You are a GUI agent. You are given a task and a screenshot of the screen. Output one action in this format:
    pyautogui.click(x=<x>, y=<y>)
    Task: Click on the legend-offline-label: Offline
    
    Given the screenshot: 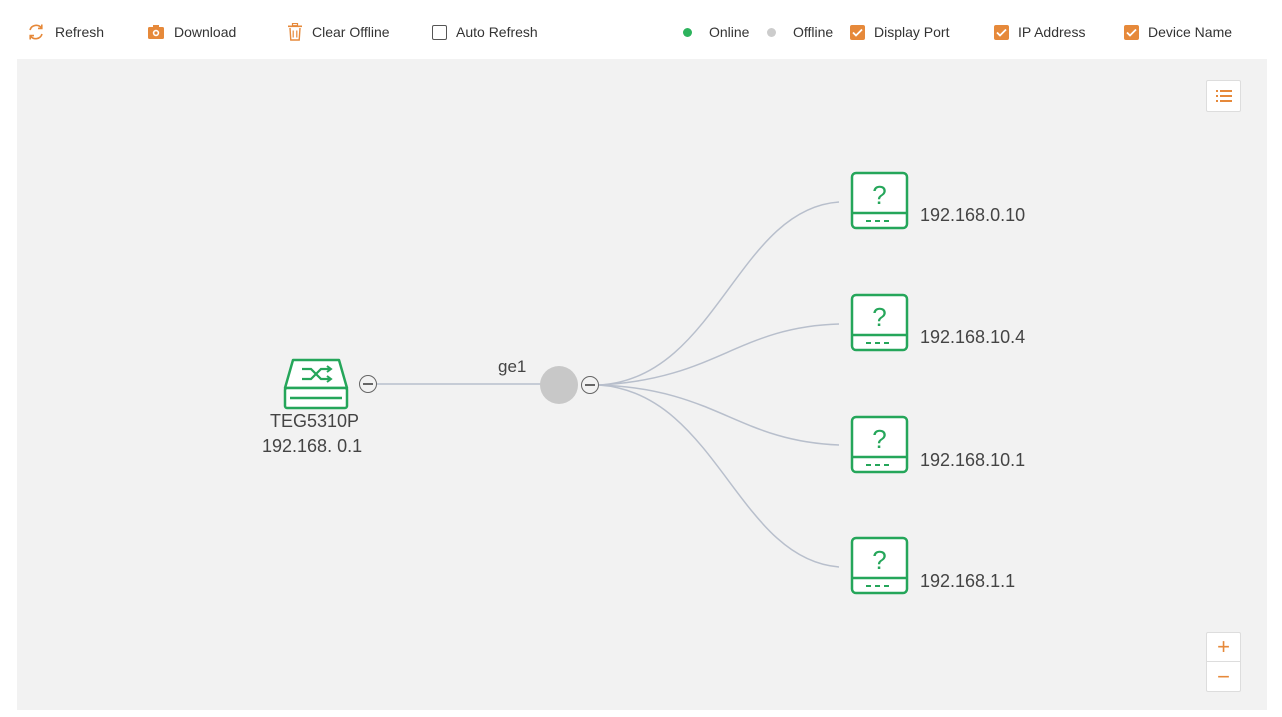 What is the action you would take?
    pyautogui.click(x=813, y=32)
    